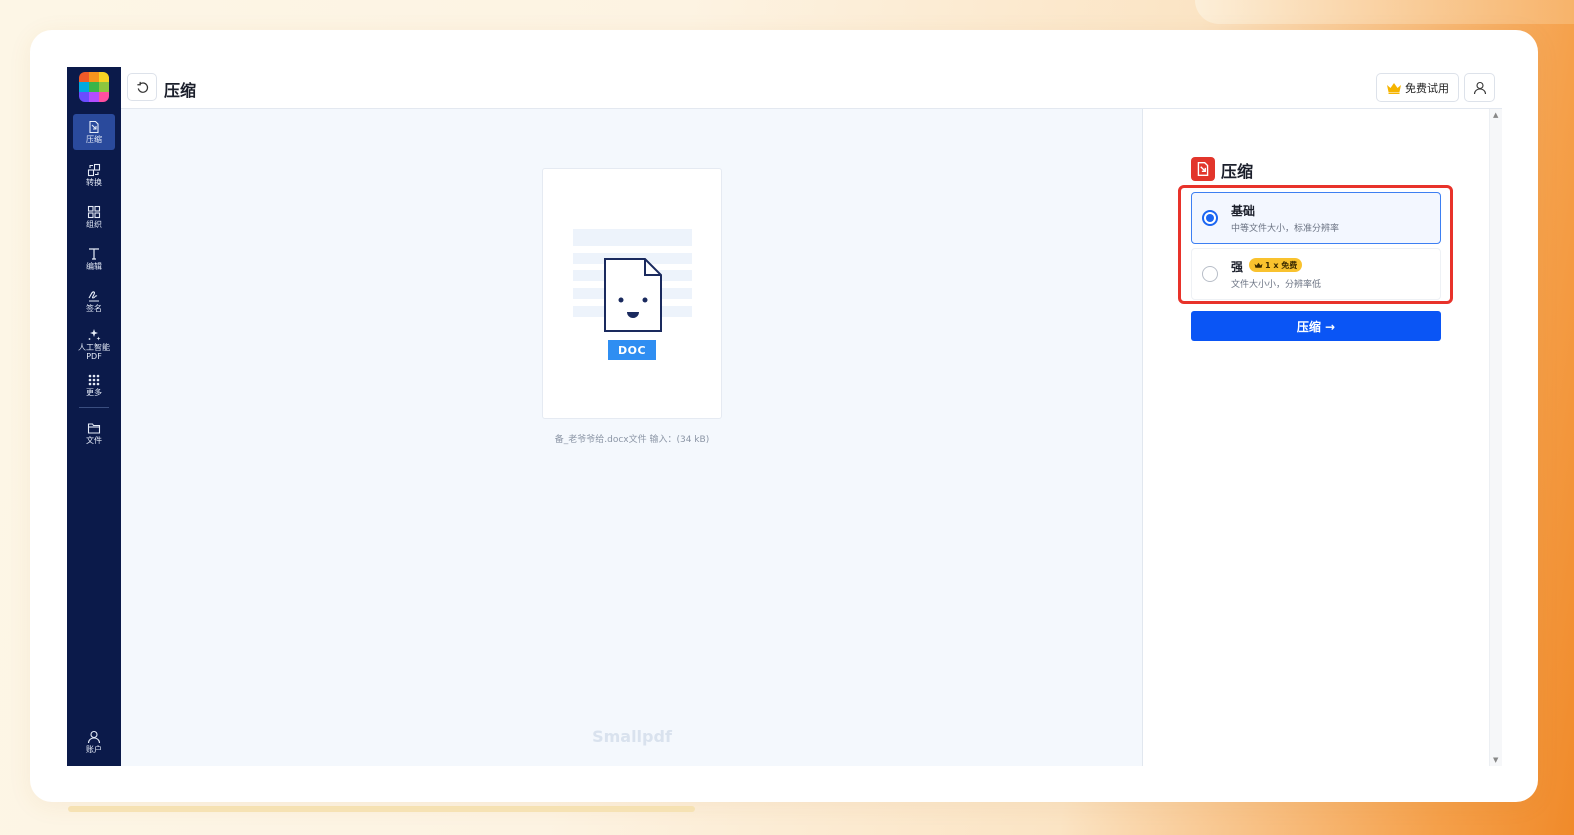 The height and width of the screenshot is (835, 1574). I want to click on user-icon, so click(1479, 87).